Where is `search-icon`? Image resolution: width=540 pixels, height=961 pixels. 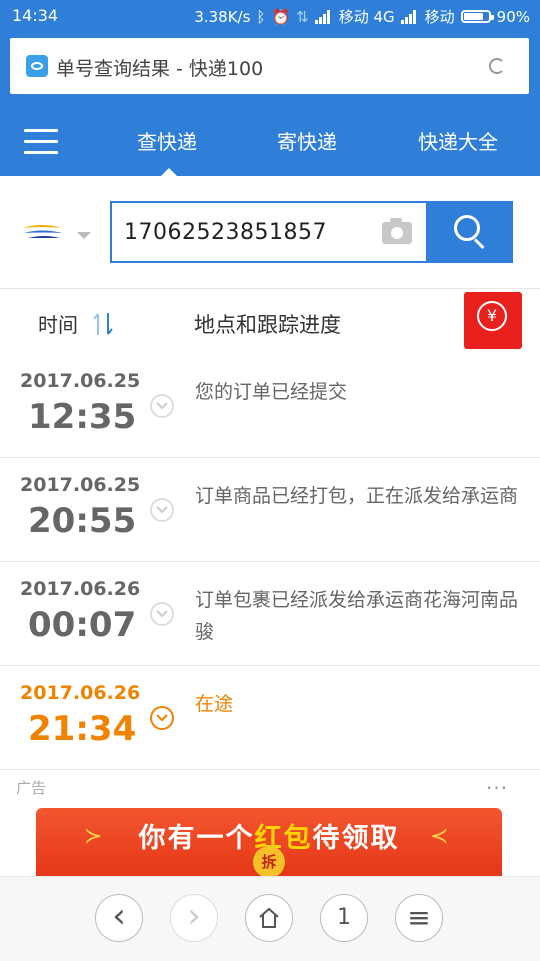
search-icon is located at coordinates (467, 228).